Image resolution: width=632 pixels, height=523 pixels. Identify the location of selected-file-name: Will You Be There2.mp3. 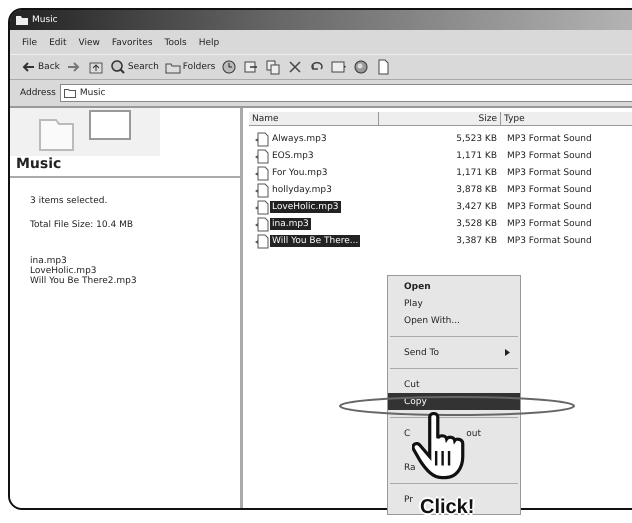
(84, 281).